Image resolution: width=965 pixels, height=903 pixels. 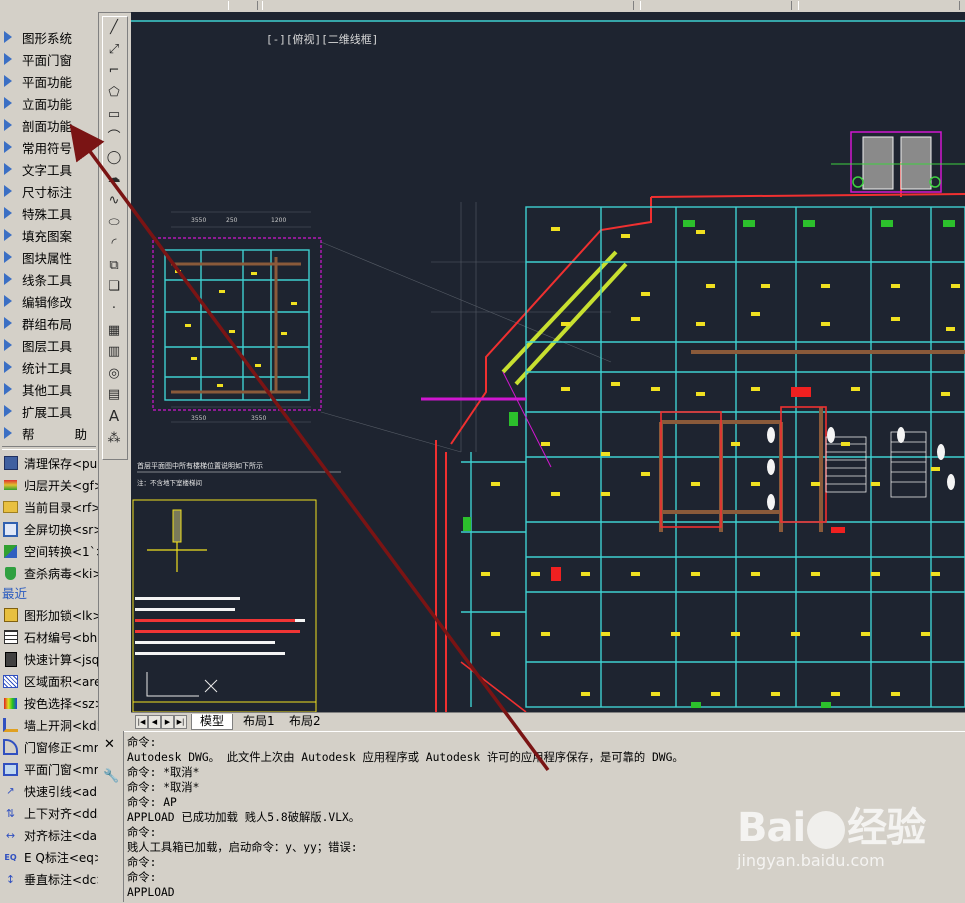 I want to click on menu-item: 图形系统, so click(x=49, y=37).